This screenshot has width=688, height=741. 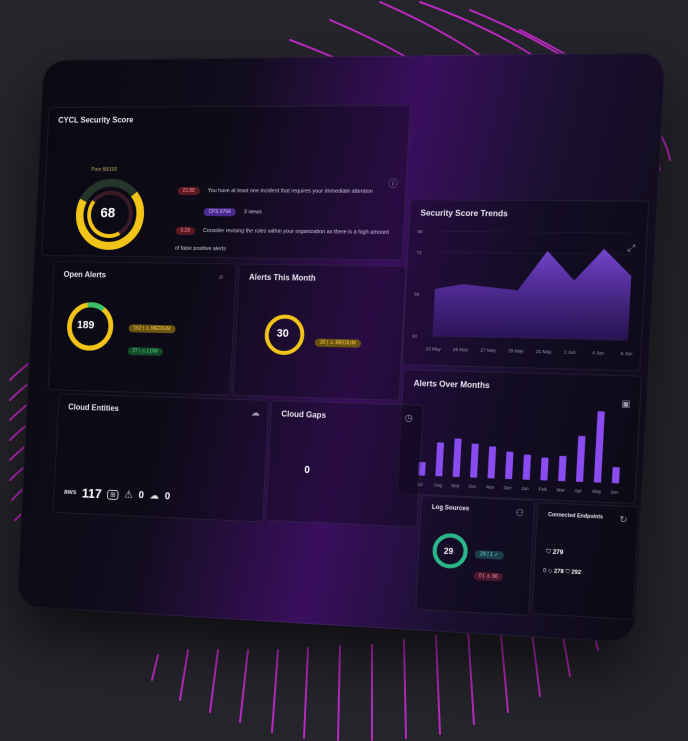 What do you see at coordinates (253, 212) in the screenshot?
I see `incident-meta: 3 views` at bounding box center [253, 212].